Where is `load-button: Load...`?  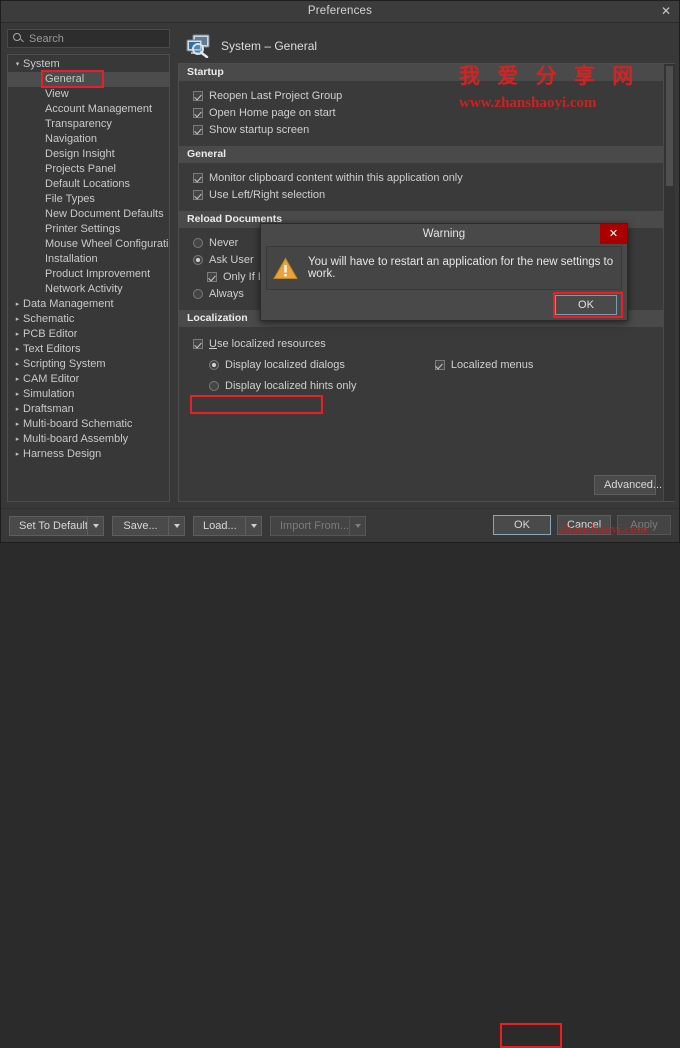
load-button: Load... is located at coordinates (219, 525).